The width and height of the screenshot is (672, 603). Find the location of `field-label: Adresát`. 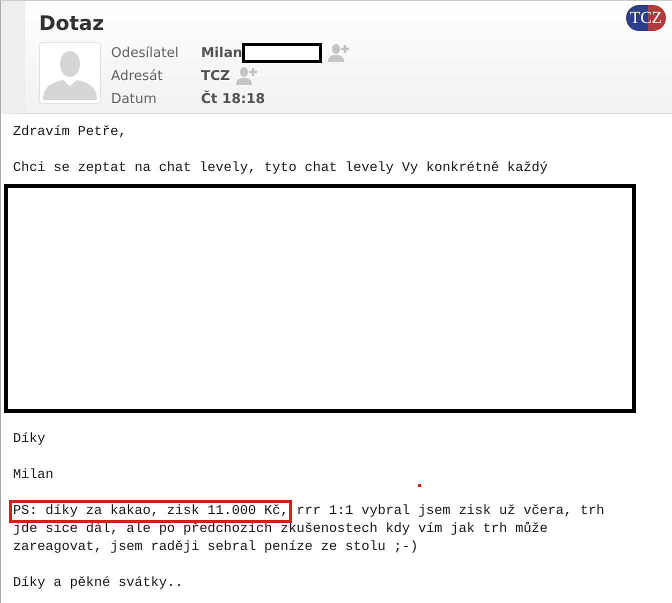

field-label: Adresát is located at coordinates (137, 76).